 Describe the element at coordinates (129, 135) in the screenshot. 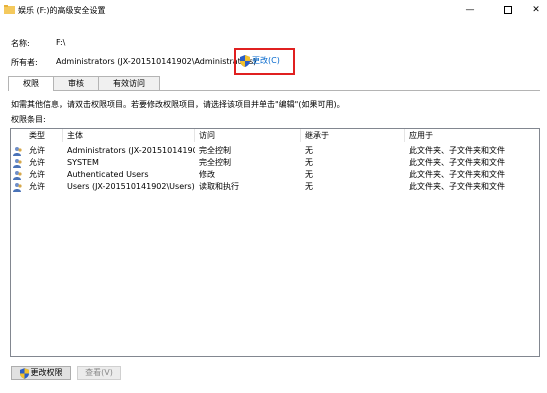

I see `column-header-principal: 主体` at that location.